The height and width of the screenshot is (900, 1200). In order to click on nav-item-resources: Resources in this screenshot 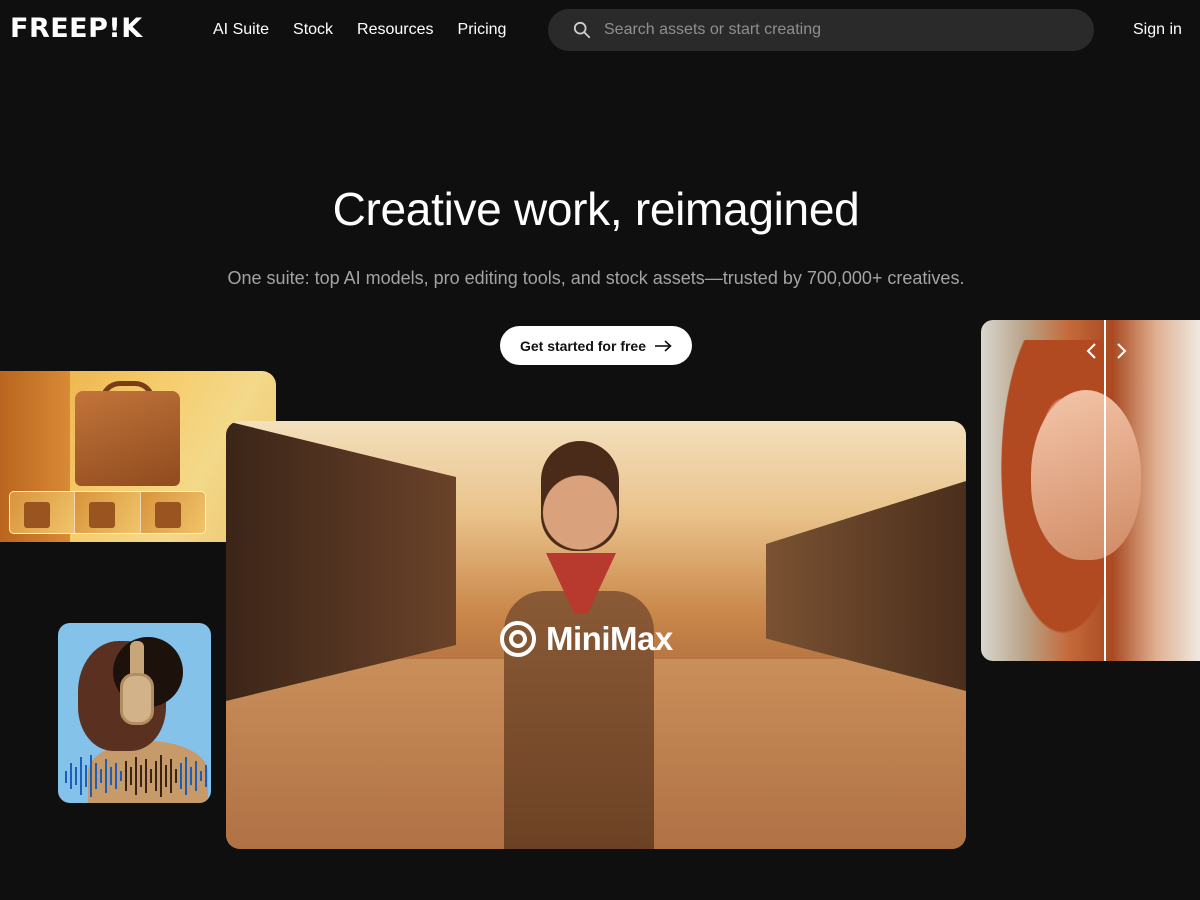, I will do `click(395, 30)`.